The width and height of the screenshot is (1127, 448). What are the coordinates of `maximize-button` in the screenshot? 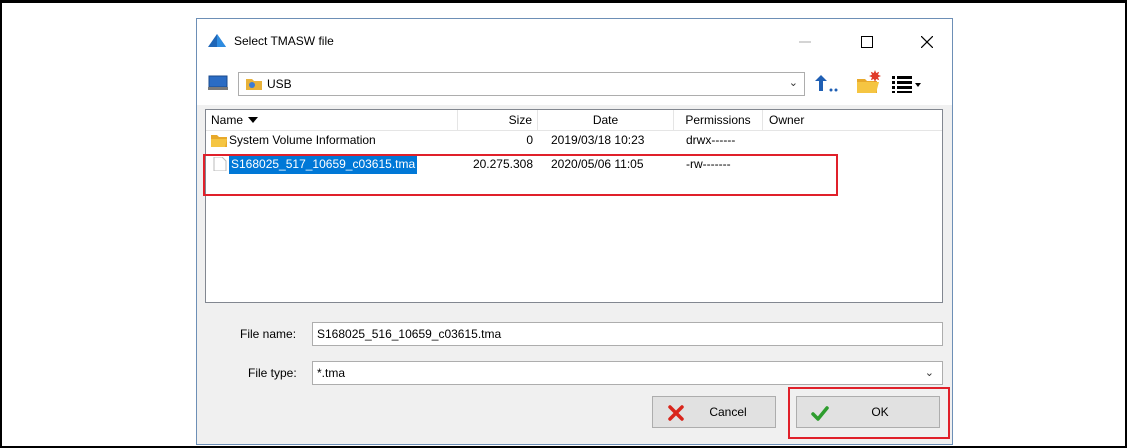 It's located at (867, 42).